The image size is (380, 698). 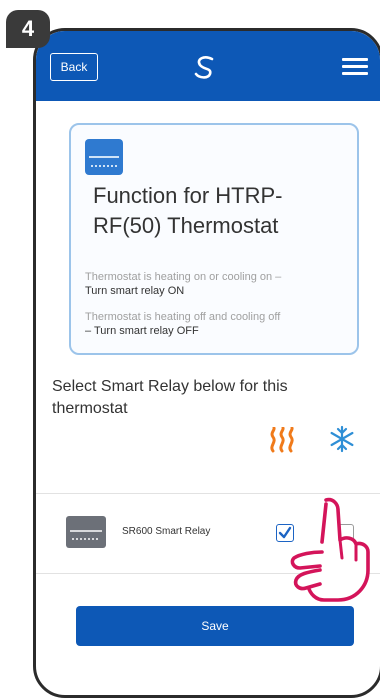 What do you see at coordinates (166, 531) in the screenshot?
I see `relay-name: SR600 Smart Relay` at bounding box center [166, 531].